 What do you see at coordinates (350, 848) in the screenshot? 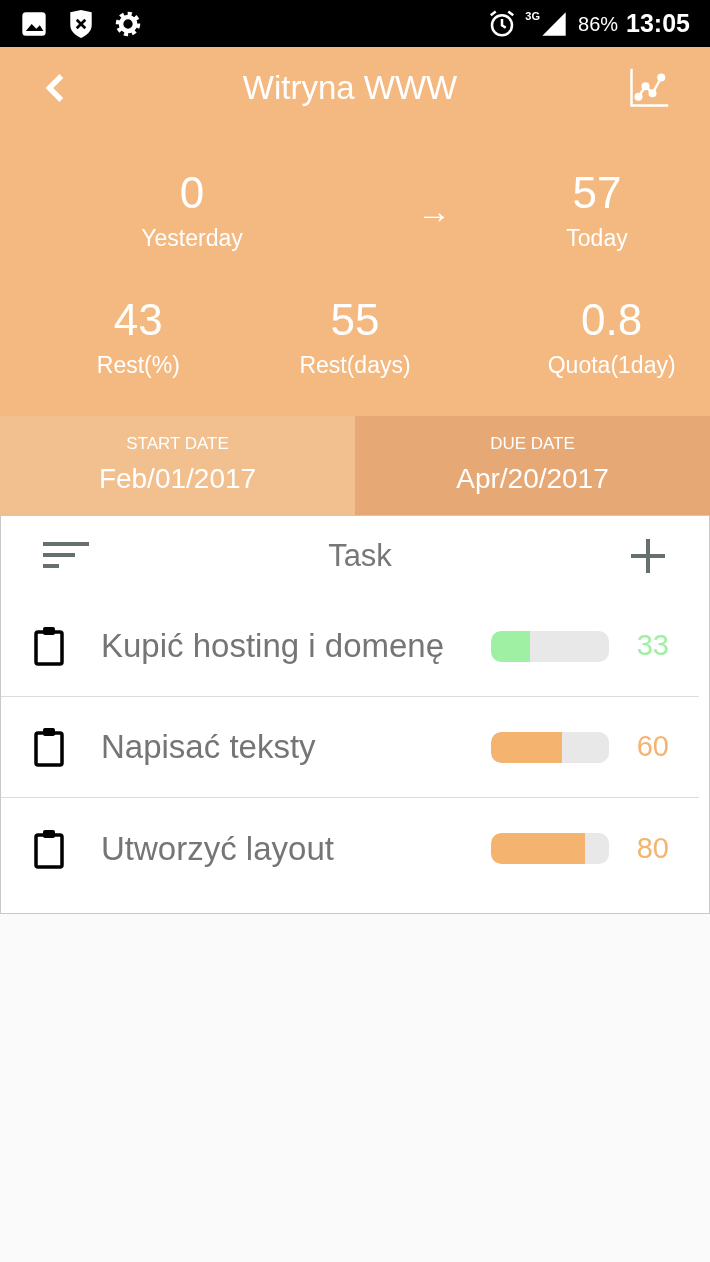
I see `task-row: Utworzyć layout 80` at bounding box center [350, 848].